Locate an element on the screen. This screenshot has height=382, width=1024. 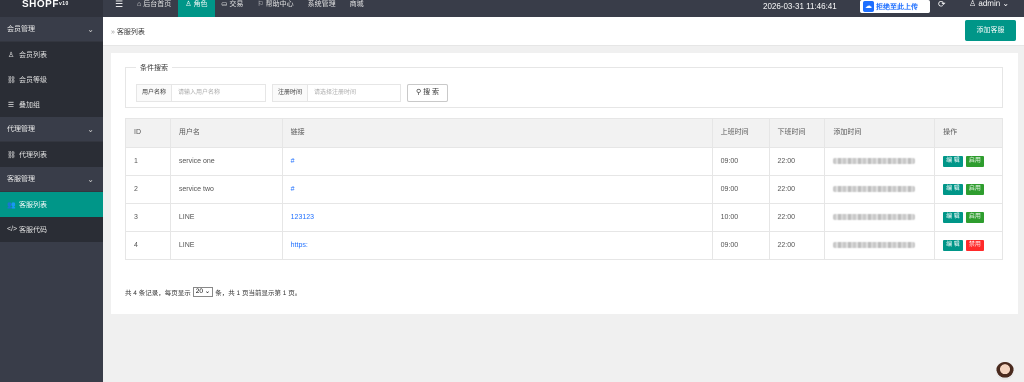
row-username: service one is located at coordinates (227, 161).